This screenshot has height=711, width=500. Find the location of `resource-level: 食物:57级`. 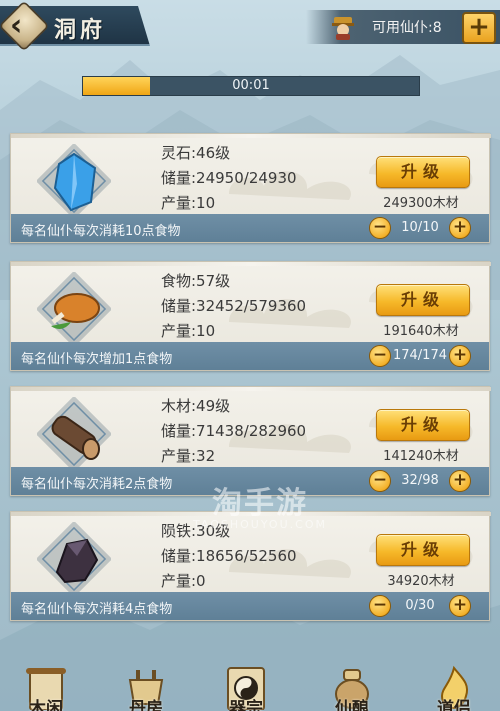

resource-level: 食物:57级 is located at coordinates (196, 281).